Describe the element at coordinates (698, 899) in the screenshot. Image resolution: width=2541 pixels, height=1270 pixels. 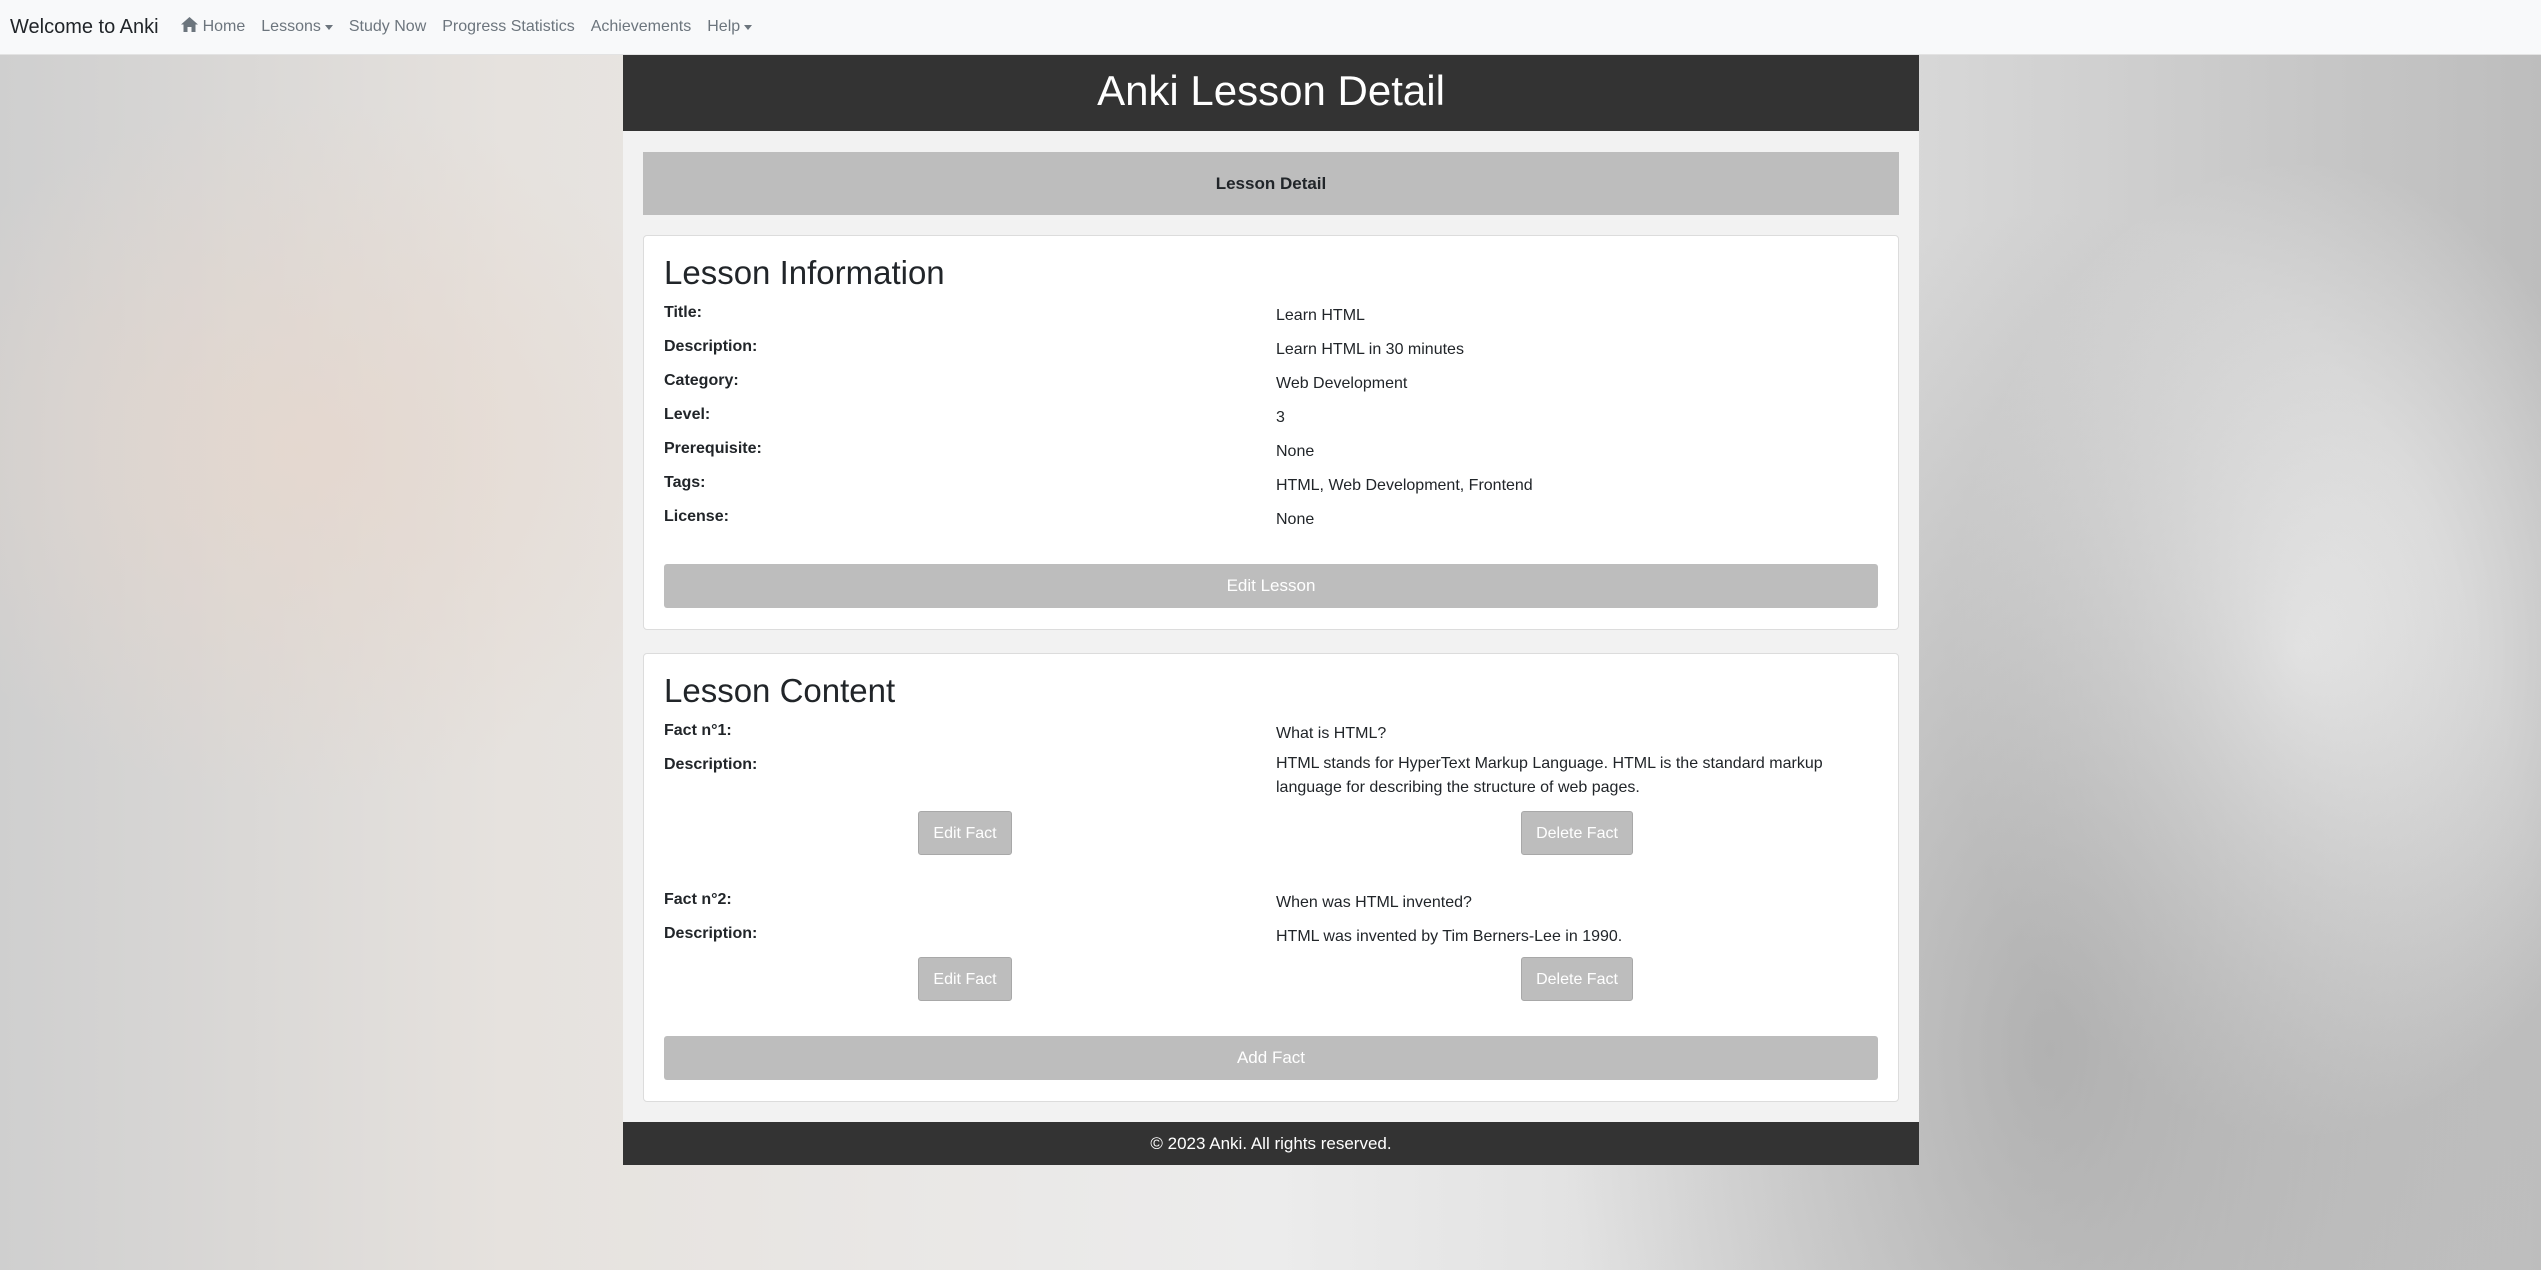
I see `fact-2-label: Fact n°2:` at that location.